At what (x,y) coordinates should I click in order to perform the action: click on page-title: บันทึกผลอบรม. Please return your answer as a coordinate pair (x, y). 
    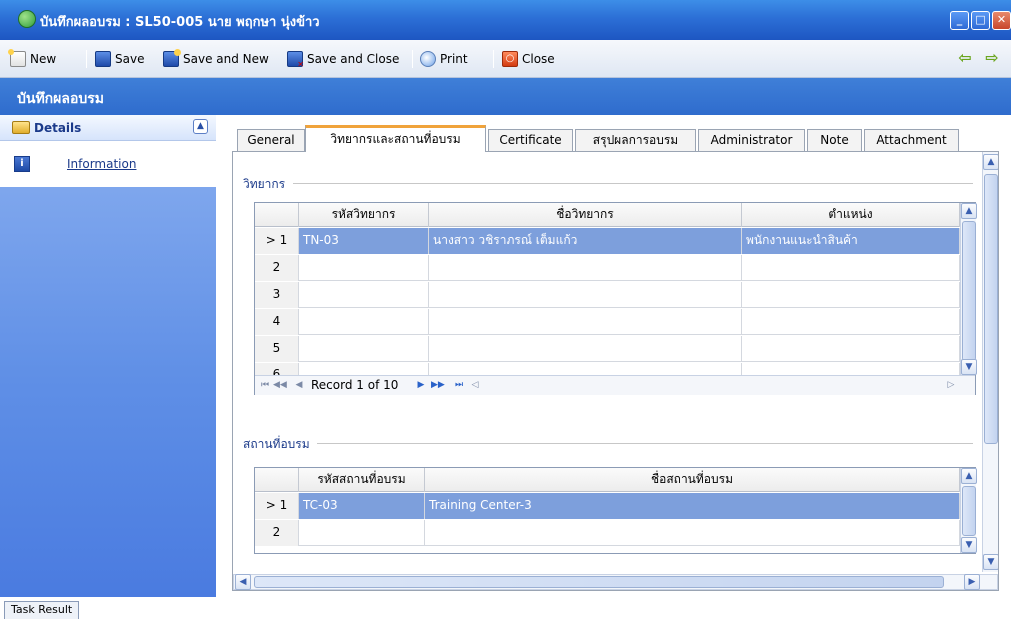
    Looking at the image, I should click on (60, 99).